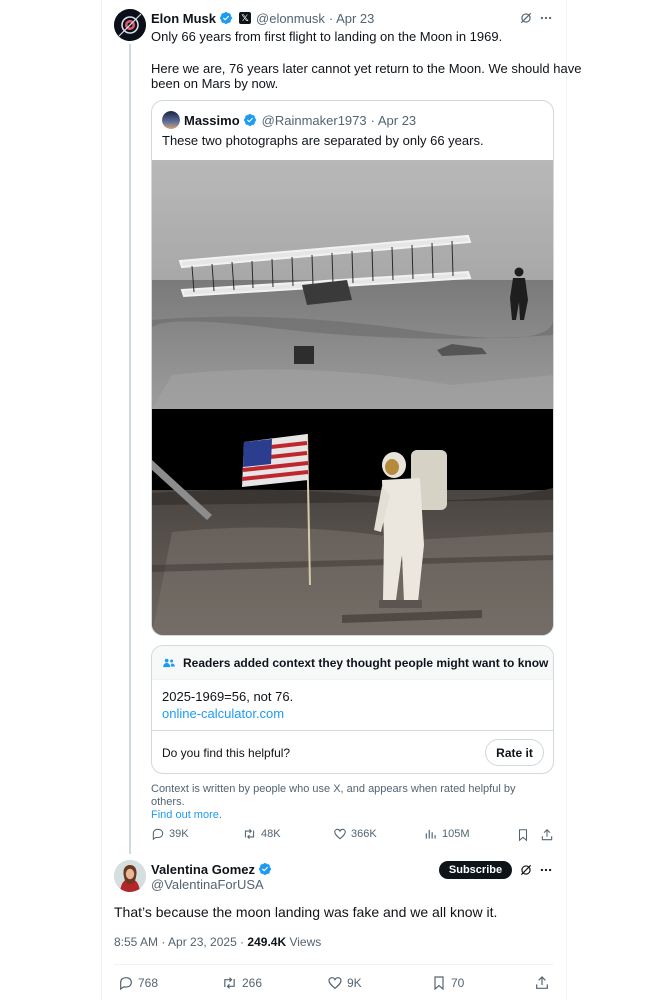 The height and width of the screenshot is (1000, 668). I want to click on x-affiliate-icon: 𝕏, so click(245, 18).